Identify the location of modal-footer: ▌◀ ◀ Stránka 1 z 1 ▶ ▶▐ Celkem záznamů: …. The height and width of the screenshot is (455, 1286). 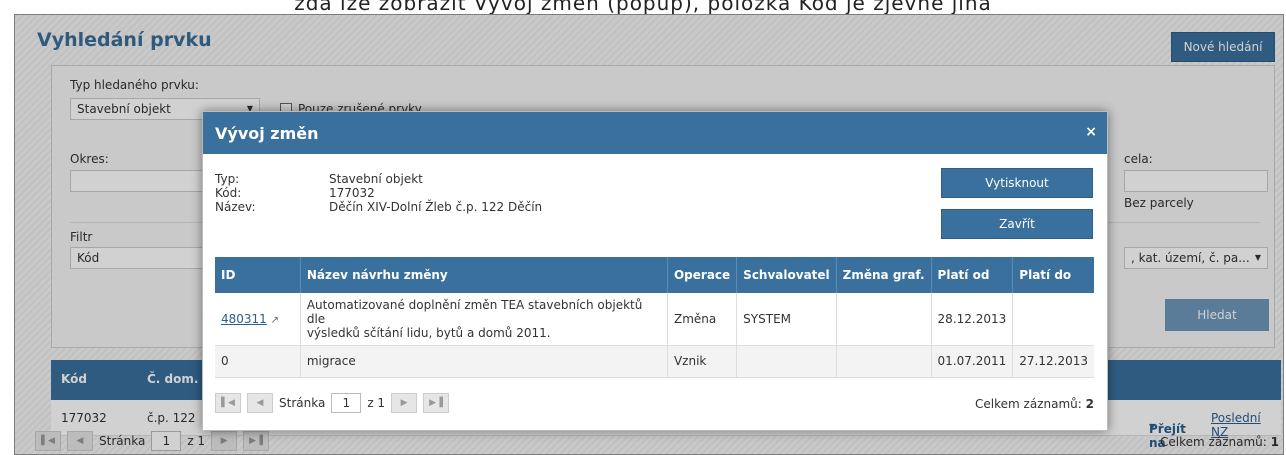
(654, 406).